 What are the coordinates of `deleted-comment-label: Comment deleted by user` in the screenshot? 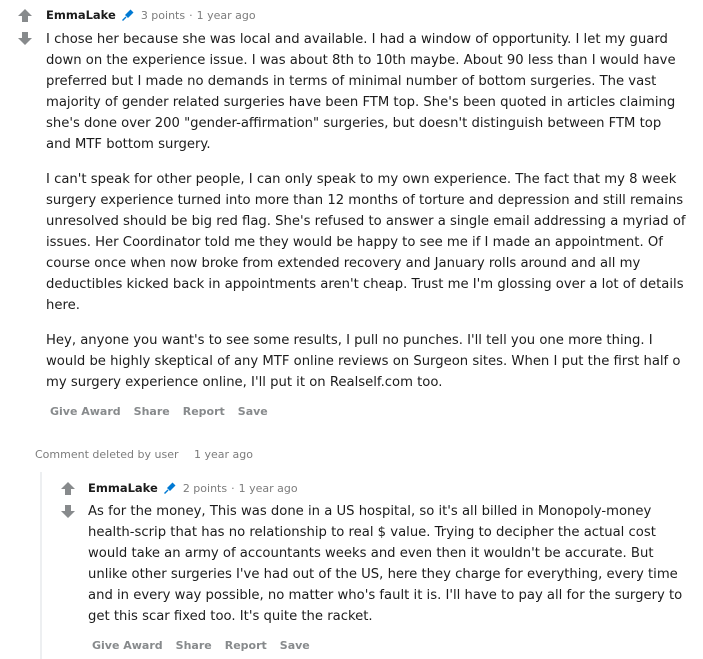 It's located at (107, 454).